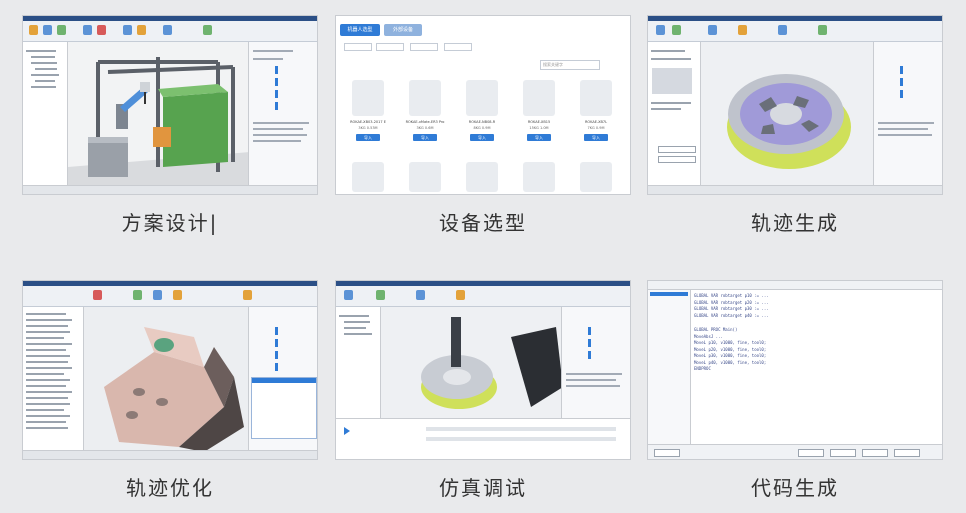 The height and width of the screenshot is (513, 966). Describe the element at coordinates (795, 285) in the screenshot. I see `code-window-titlebar` at that location.